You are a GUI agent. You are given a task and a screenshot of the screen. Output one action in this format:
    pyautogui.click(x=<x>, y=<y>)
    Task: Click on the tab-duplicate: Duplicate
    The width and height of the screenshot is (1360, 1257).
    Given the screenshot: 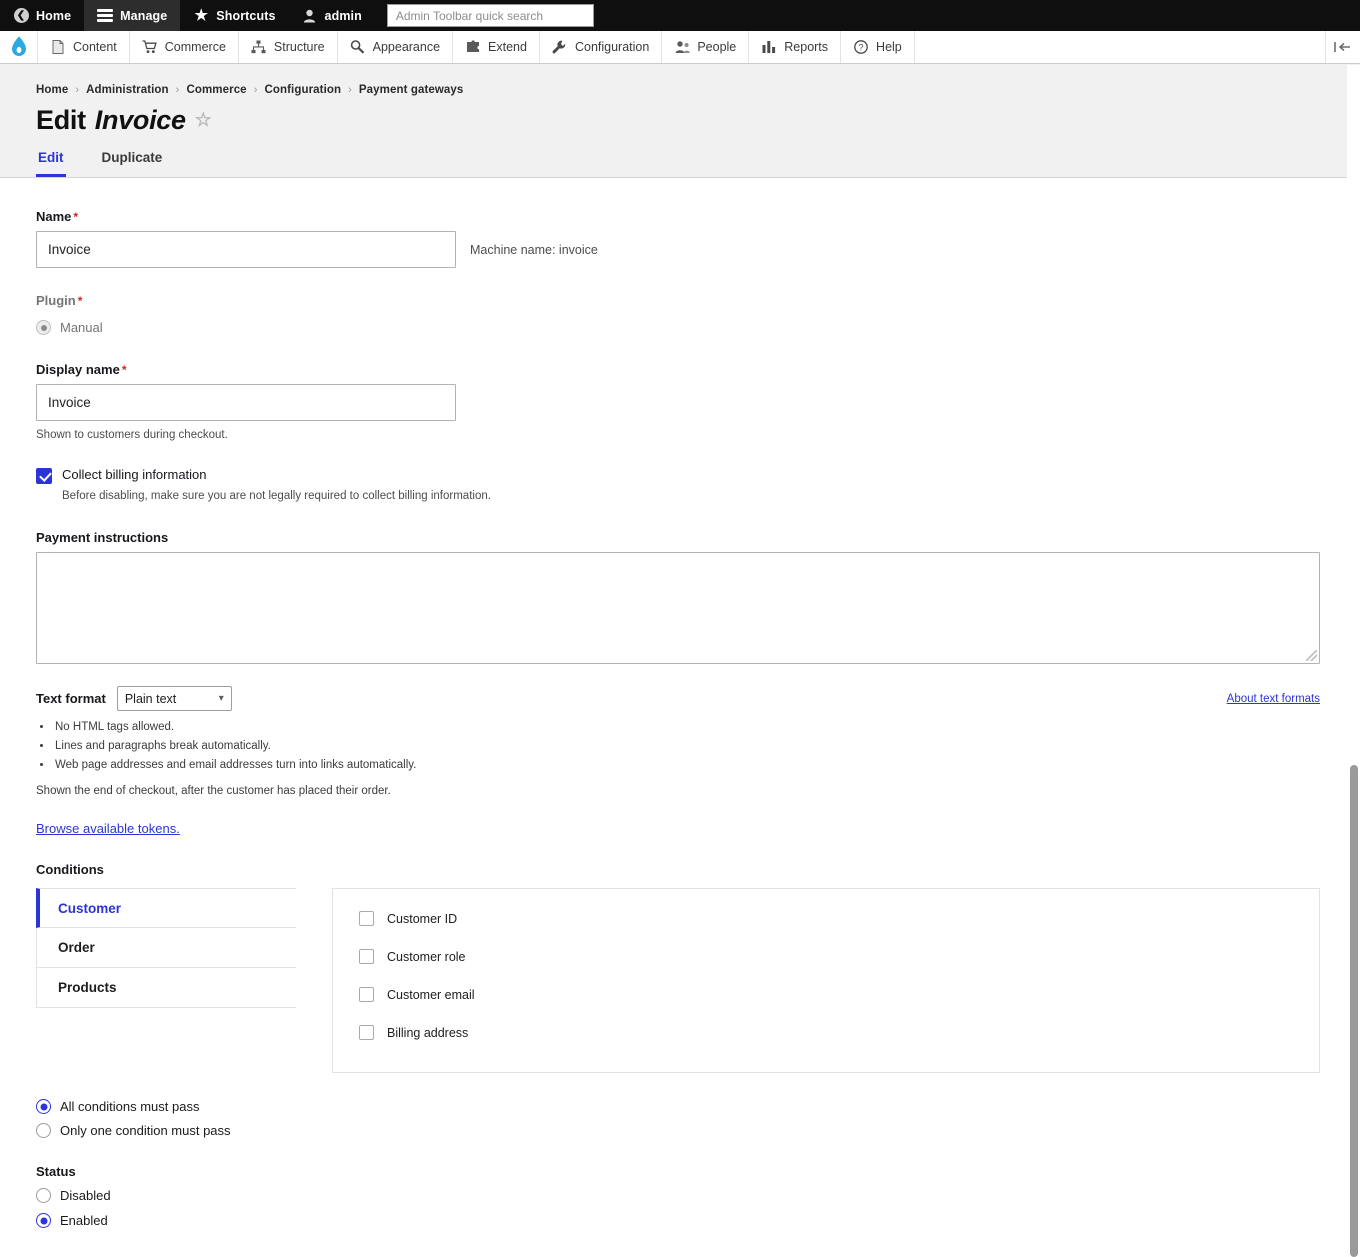 What is the action you would take?
    pyautogui.click(x=132, y=163)
    